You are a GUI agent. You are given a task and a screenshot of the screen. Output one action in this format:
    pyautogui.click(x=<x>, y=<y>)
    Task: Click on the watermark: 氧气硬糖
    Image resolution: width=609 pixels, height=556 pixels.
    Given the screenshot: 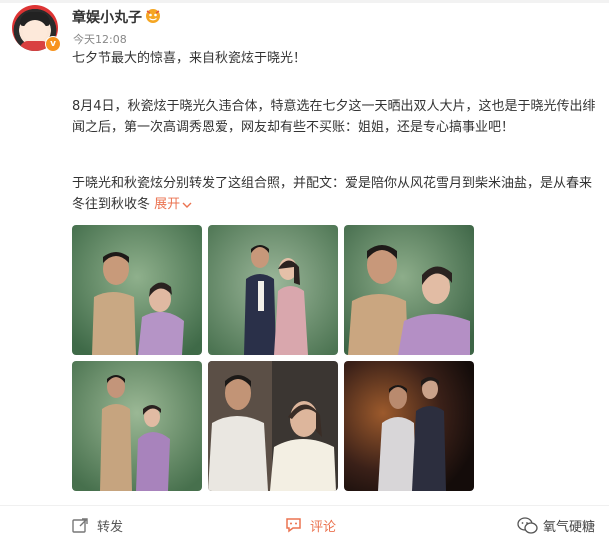 What is the action you would take?
    pyautogui.click(x=556, y=525)
    